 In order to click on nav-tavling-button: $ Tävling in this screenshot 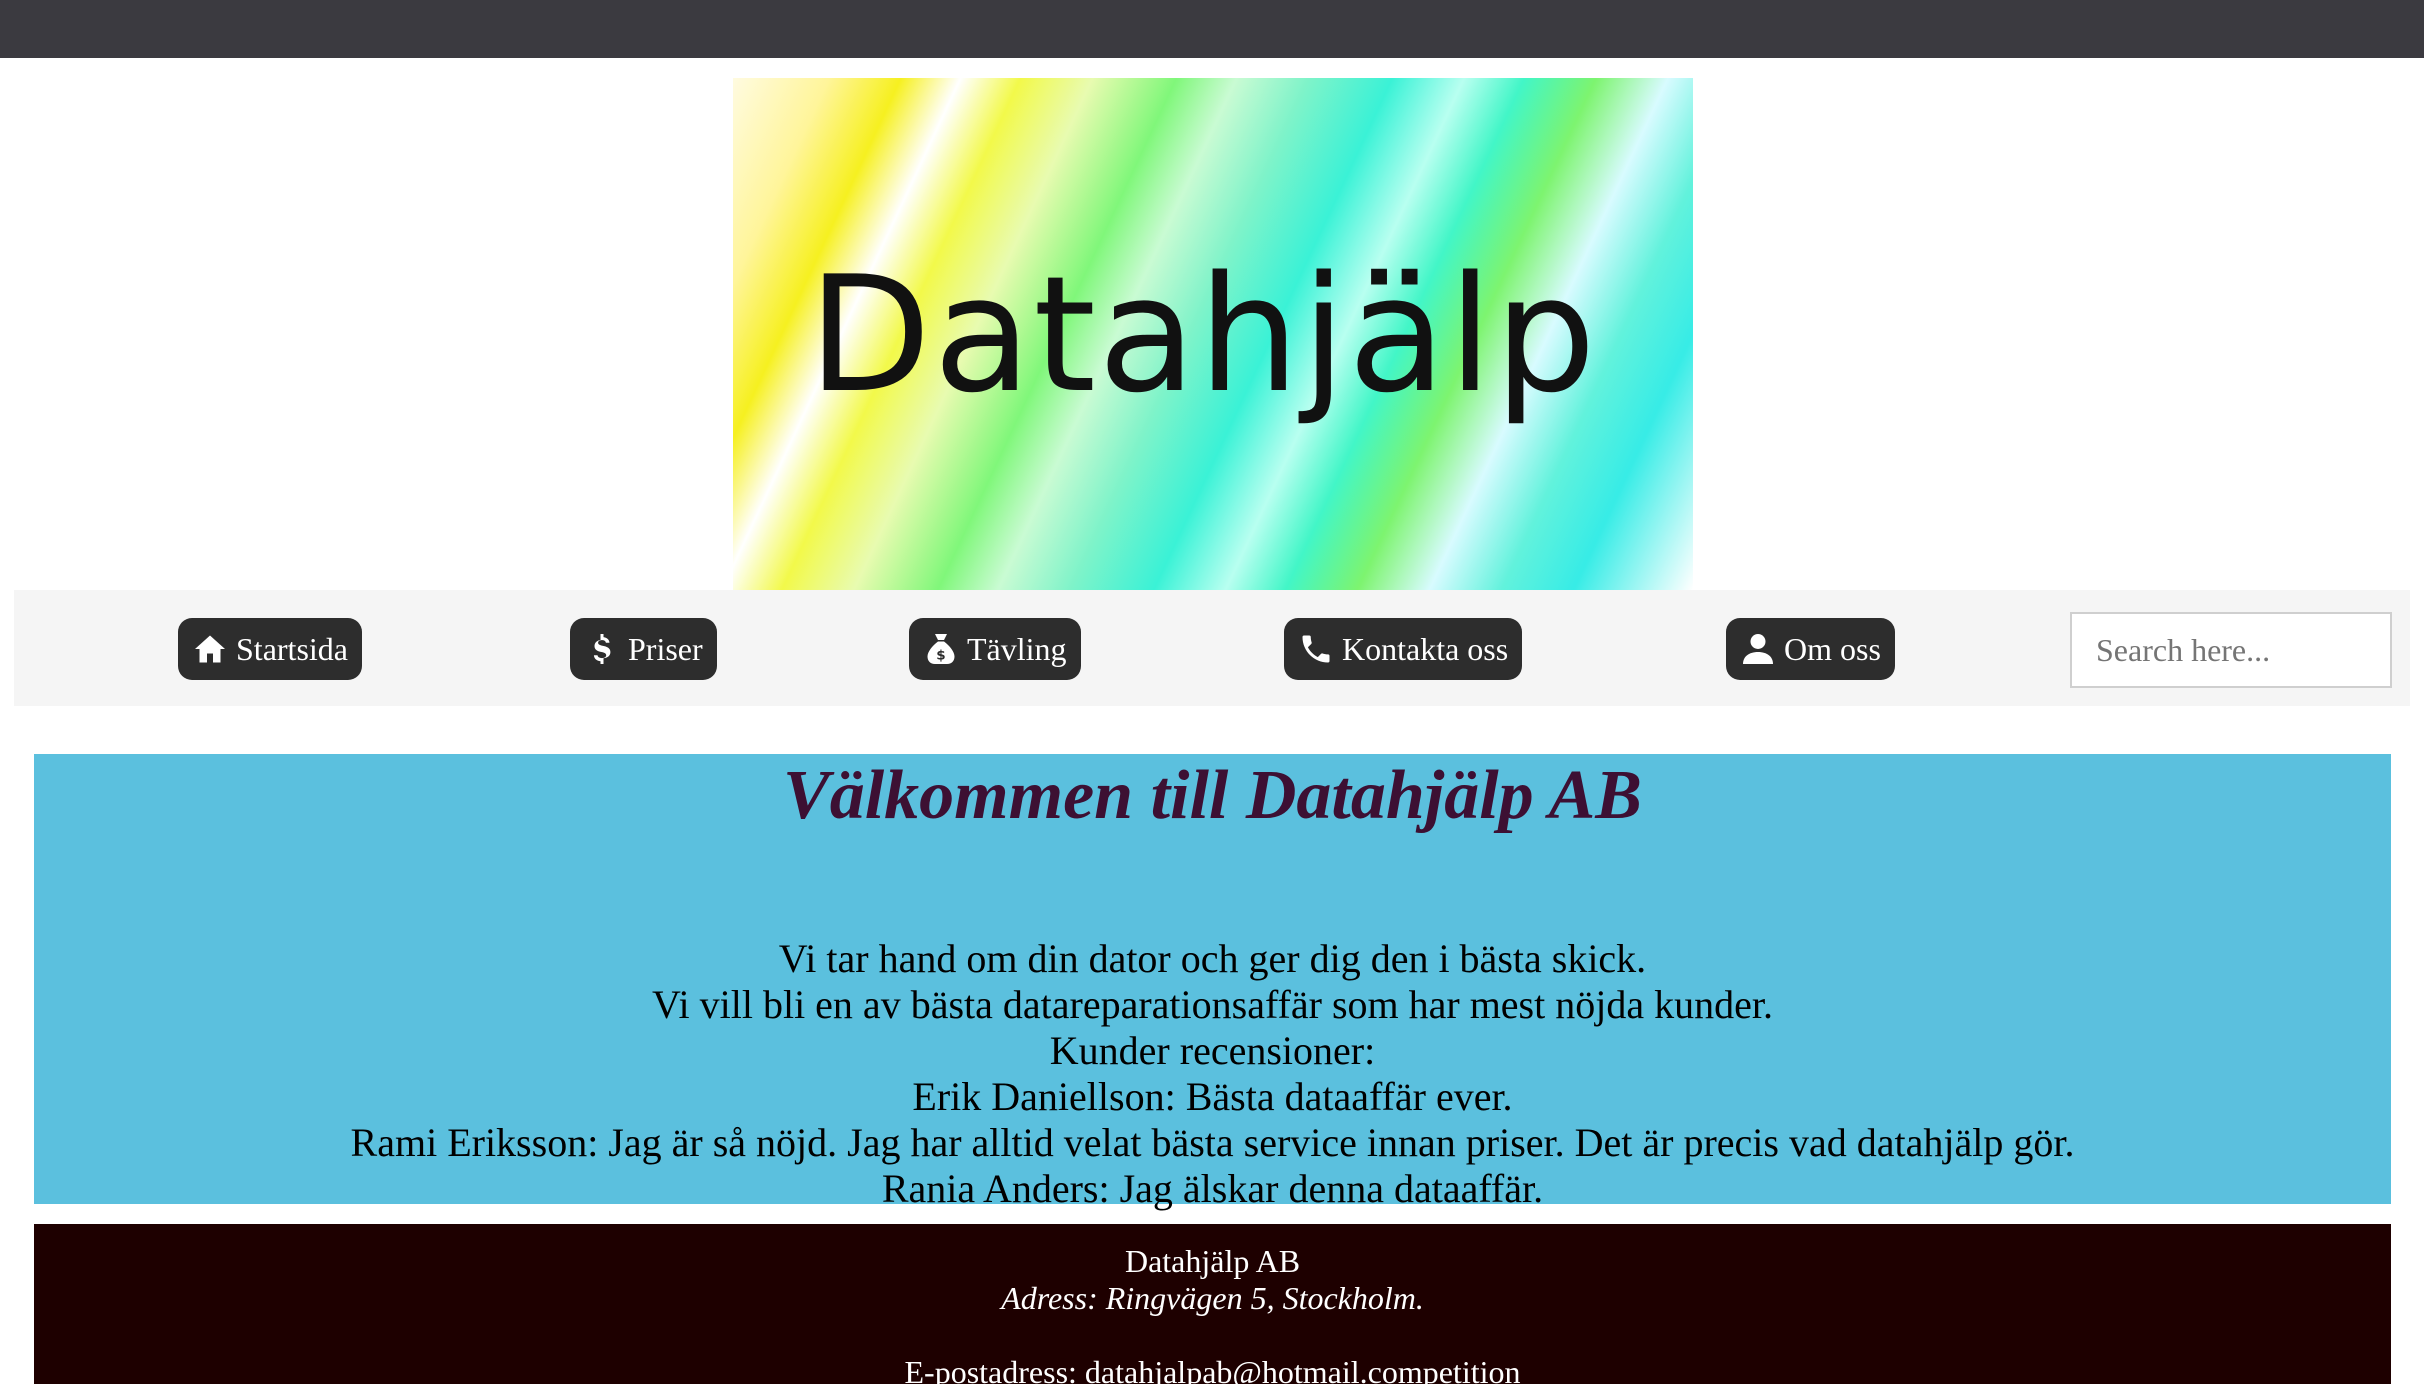, I will do `click(995, 649)`.